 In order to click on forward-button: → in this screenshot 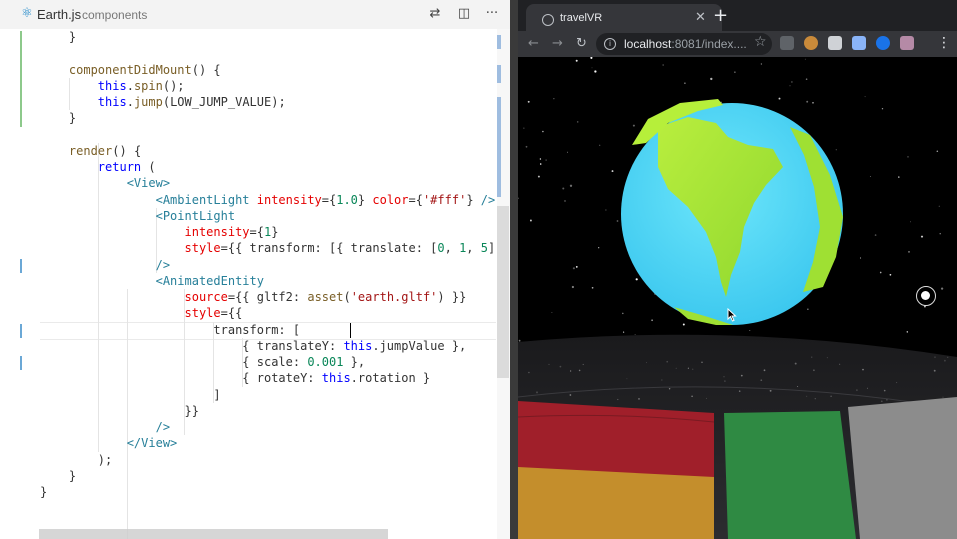, I will do `click(557, 43)`.